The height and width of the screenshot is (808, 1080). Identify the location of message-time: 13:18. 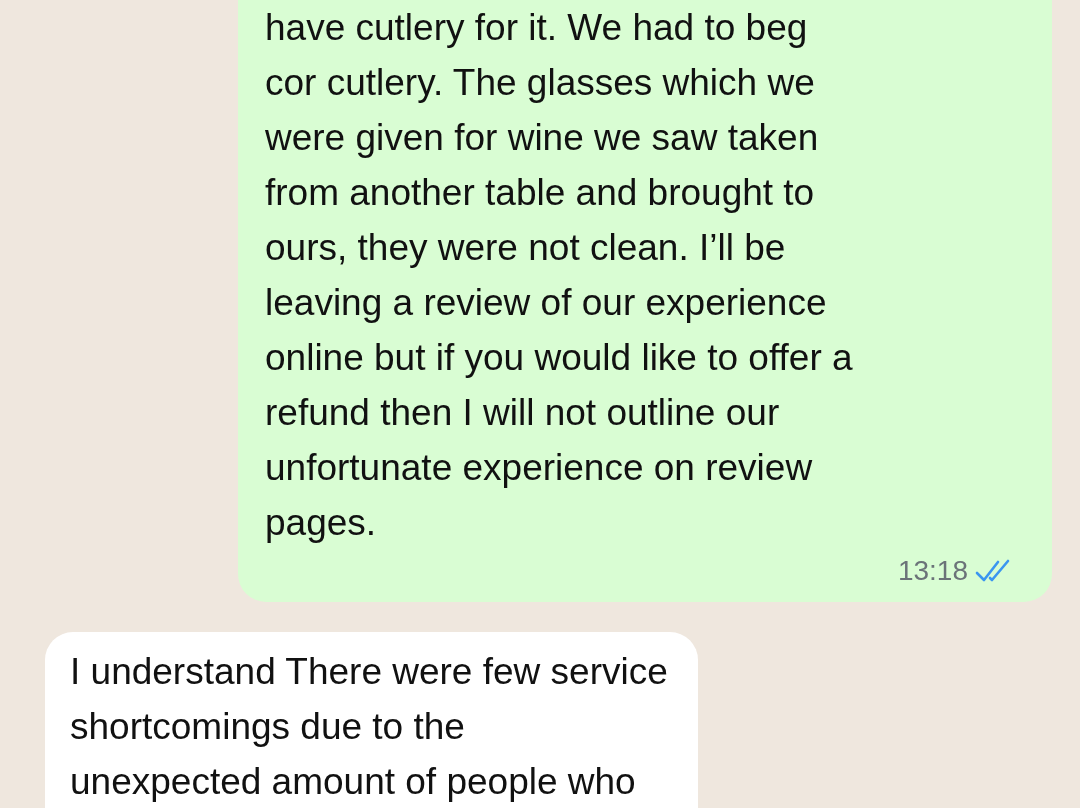
(932, 571).